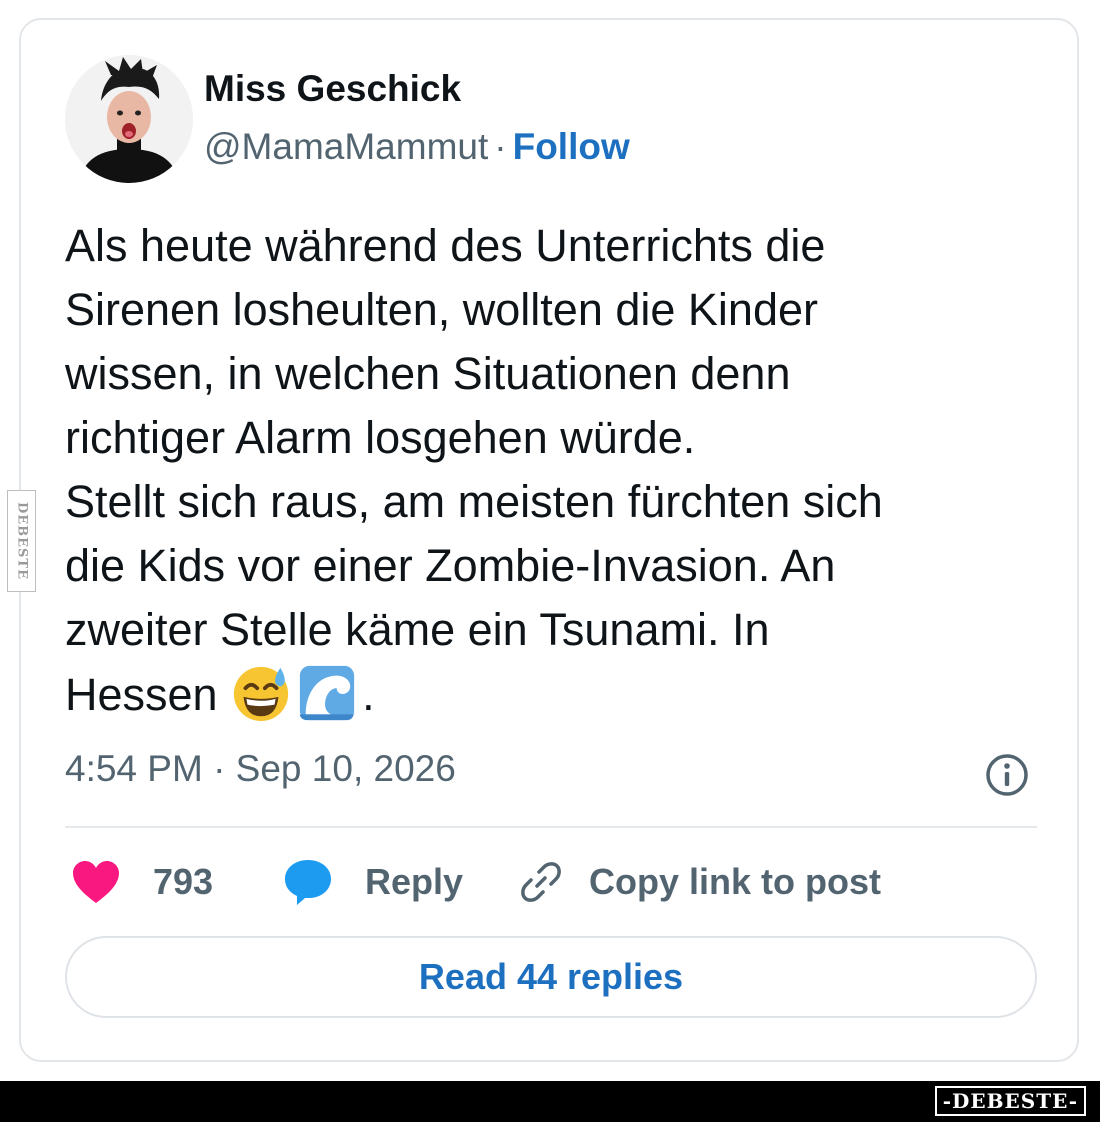 The height and width of the screenshot is (1122, 1100). What do you see at coordinates (96, 882) in the screenshot?
I see `heart-icon` at bounding box center [96, 882].